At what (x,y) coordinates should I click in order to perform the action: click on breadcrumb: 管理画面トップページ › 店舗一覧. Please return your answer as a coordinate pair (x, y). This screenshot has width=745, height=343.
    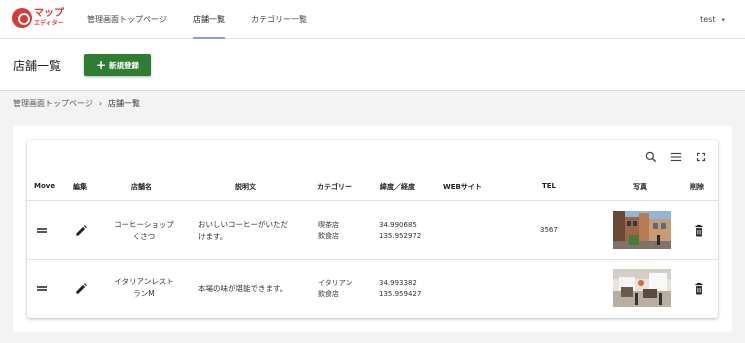
    Looking at the image, I should click on (76, 103).